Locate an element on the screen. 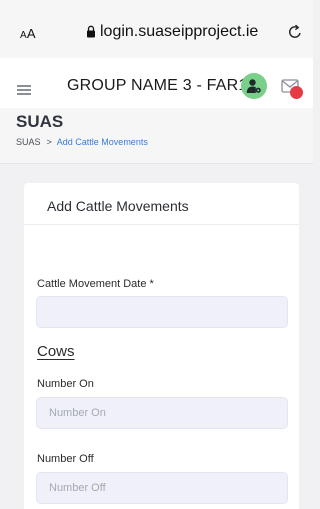 This screenshot has width=320, height=509. breadcrumb: SUAS > Add Cattle Movements is located at coordinates (82, 142).